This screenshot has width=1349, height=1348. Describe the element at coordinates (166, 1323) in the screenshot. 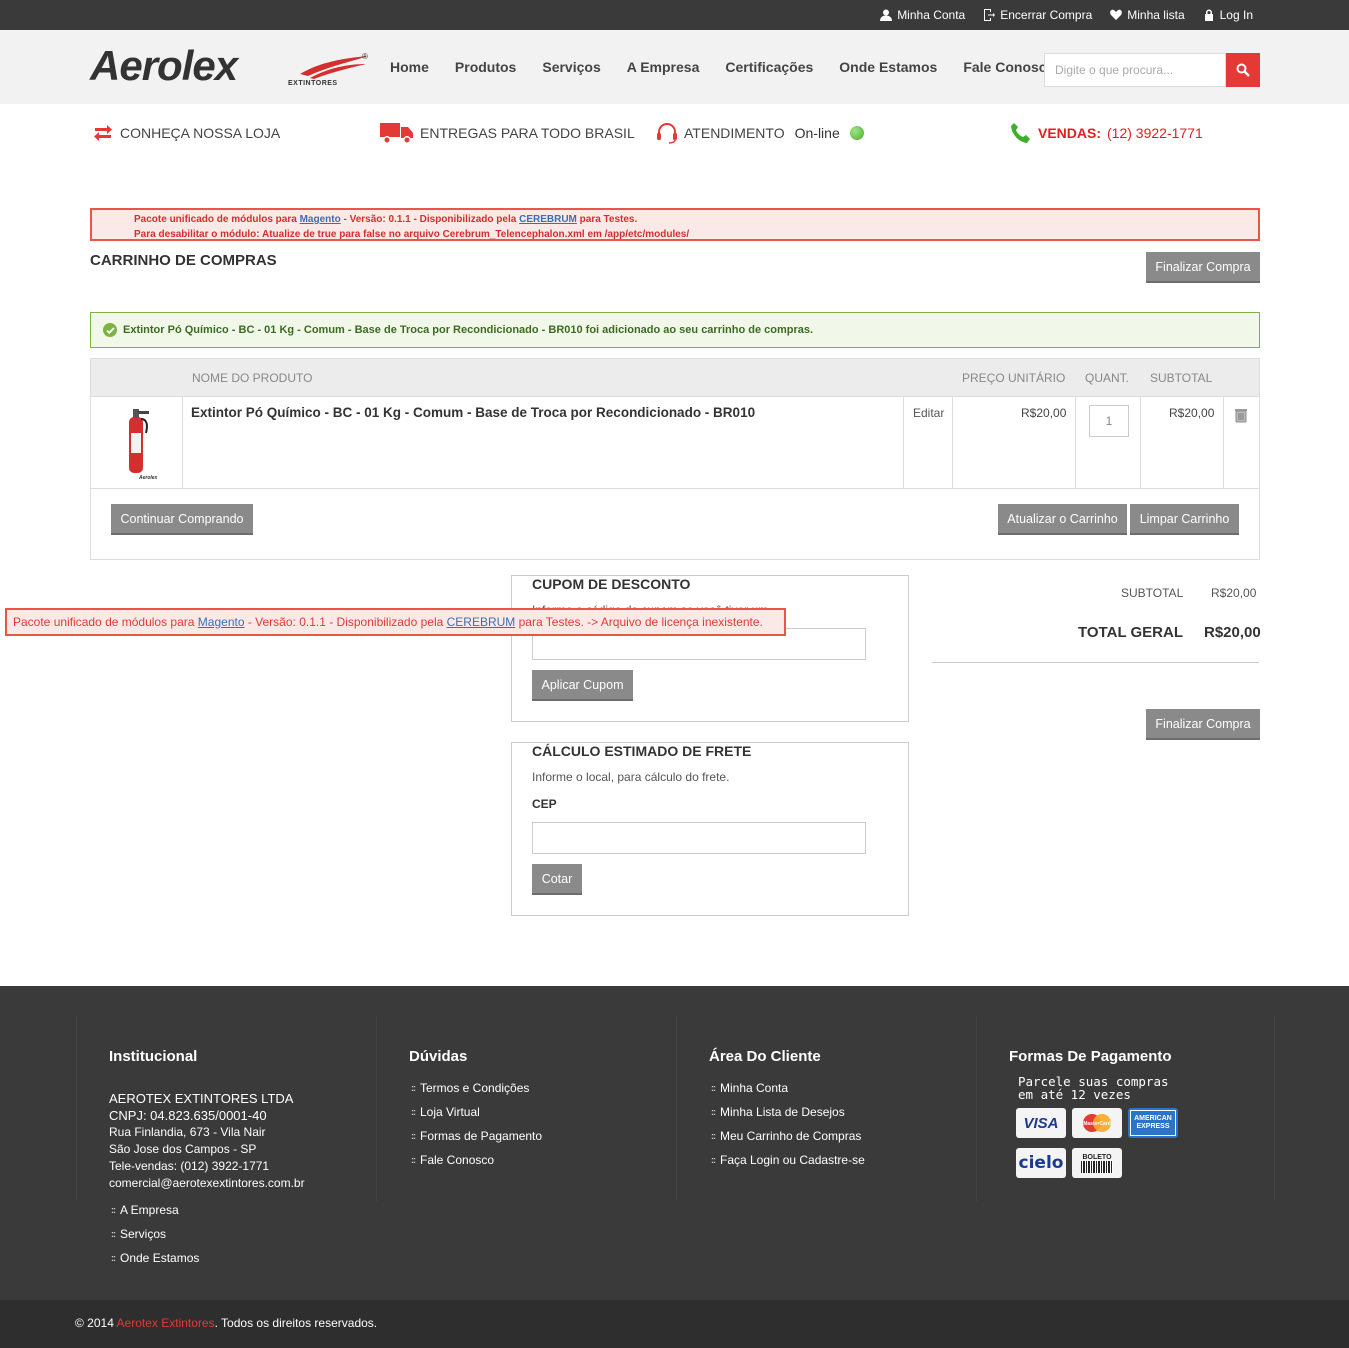

I see `brand-link: Aerotex Extintores` at that location.